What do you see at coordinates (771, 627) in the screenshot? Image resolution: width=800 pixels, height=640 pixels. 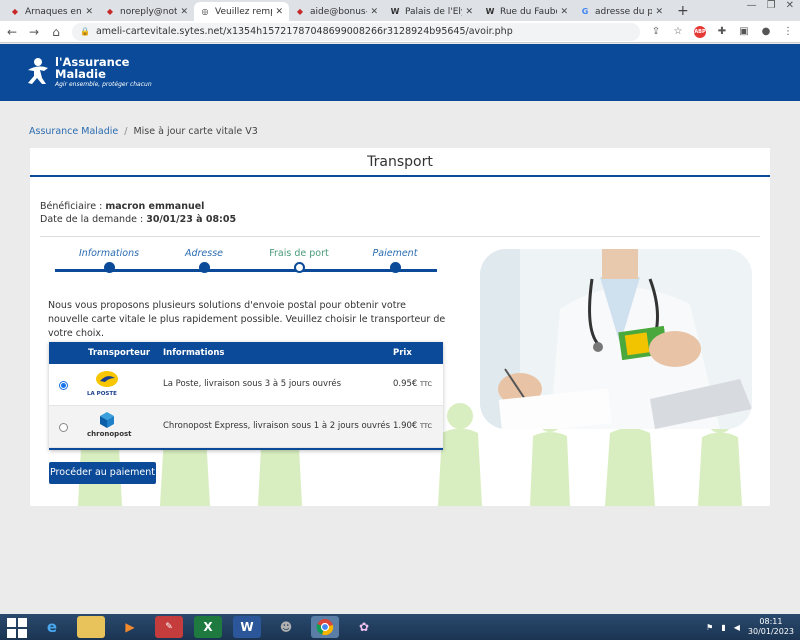 I see `clock: 08:11 30/01/2023` at bounding box center [771, 627].